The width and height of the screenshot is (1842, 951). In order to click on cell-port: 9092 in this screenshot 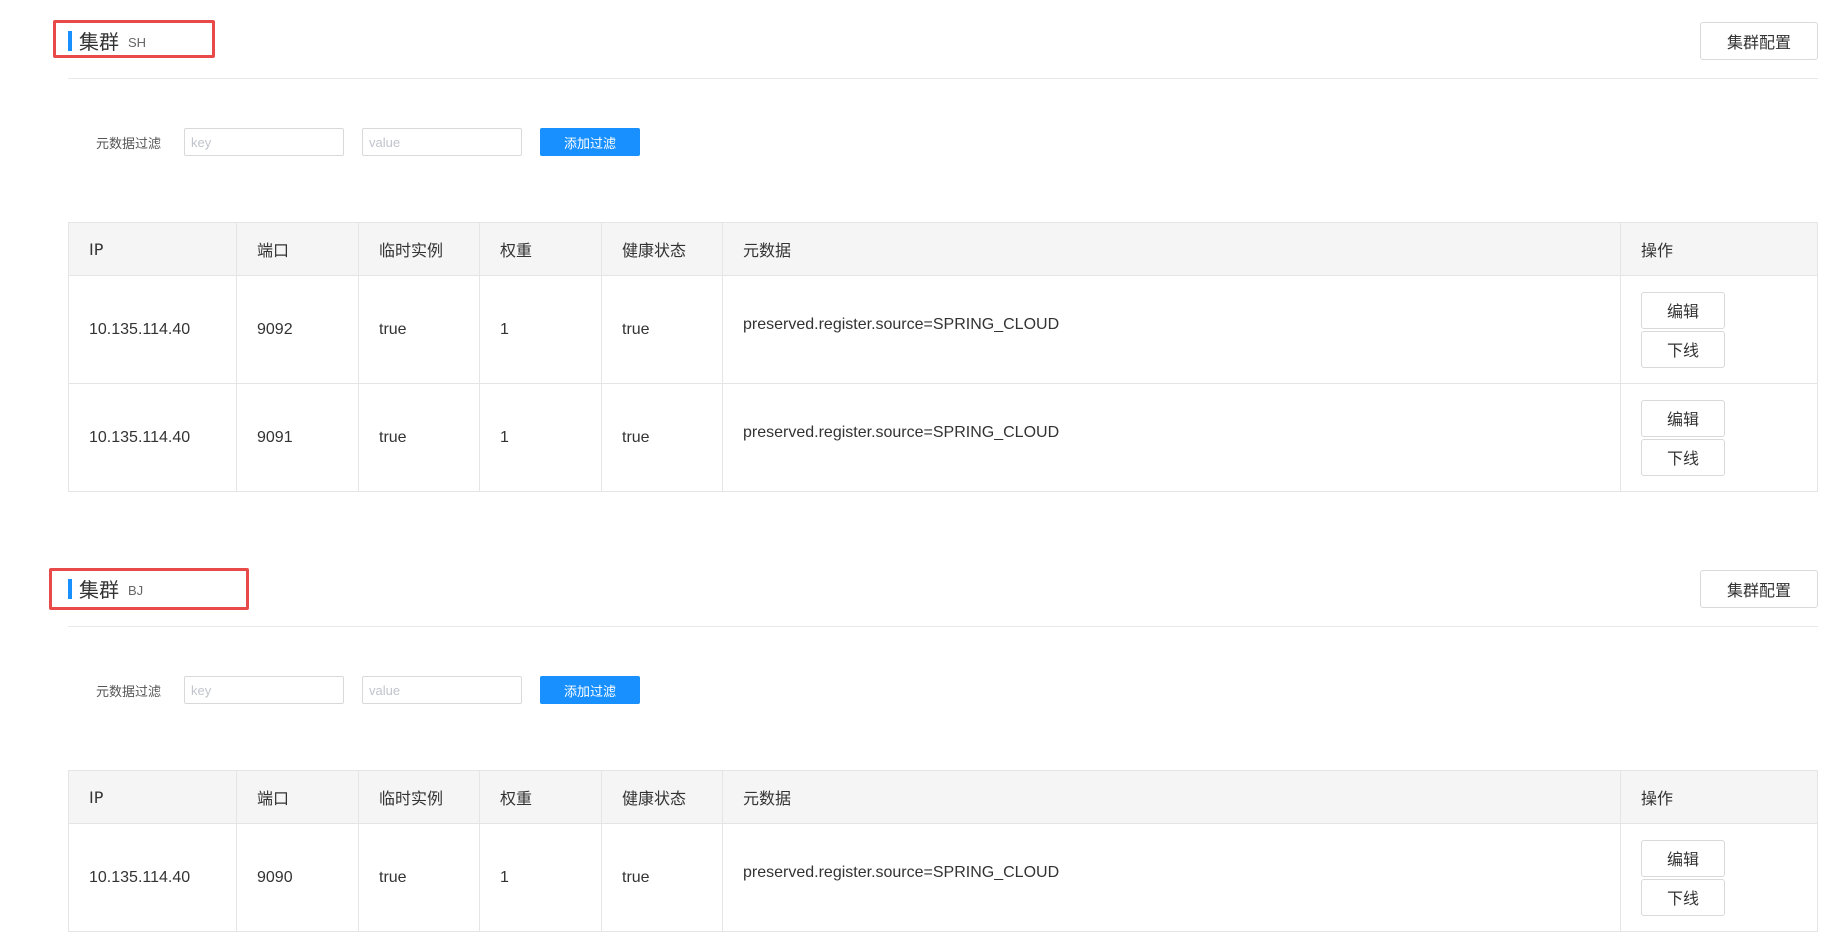, I will do `click(298, 329)`.